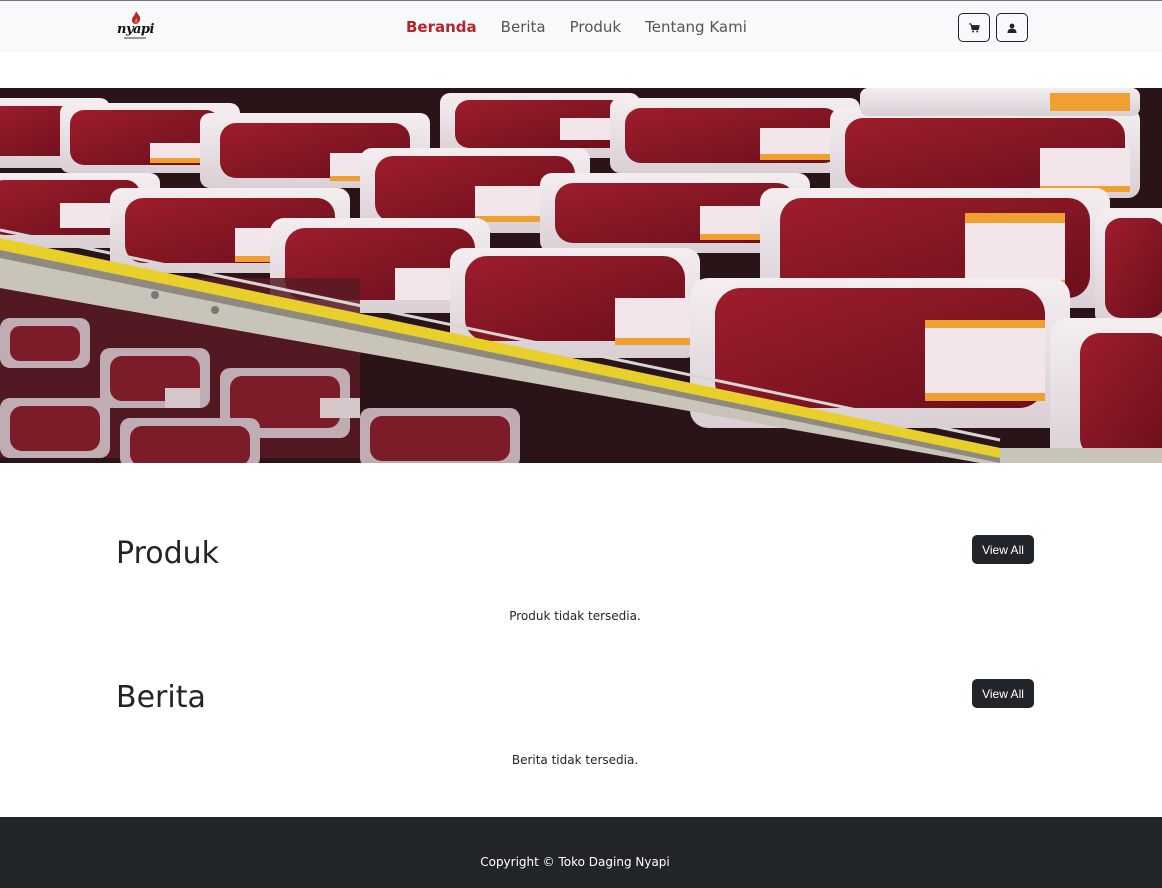 Image resolution: width=1162 pixels, height=888 pixels. I want to click on berita-empty-message: Berita tidak tersedia., so click(575, 760).